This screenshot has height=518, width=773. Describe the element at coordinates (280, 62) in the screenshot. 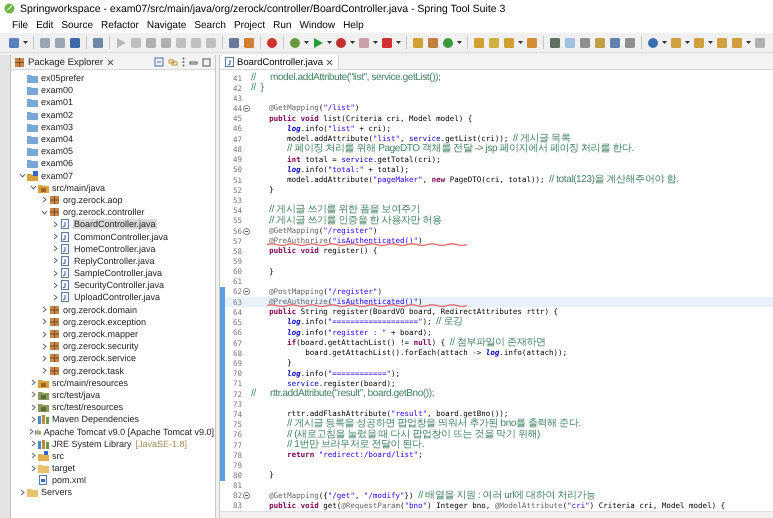

I see `editor-tab: BoardController.java` at that location.